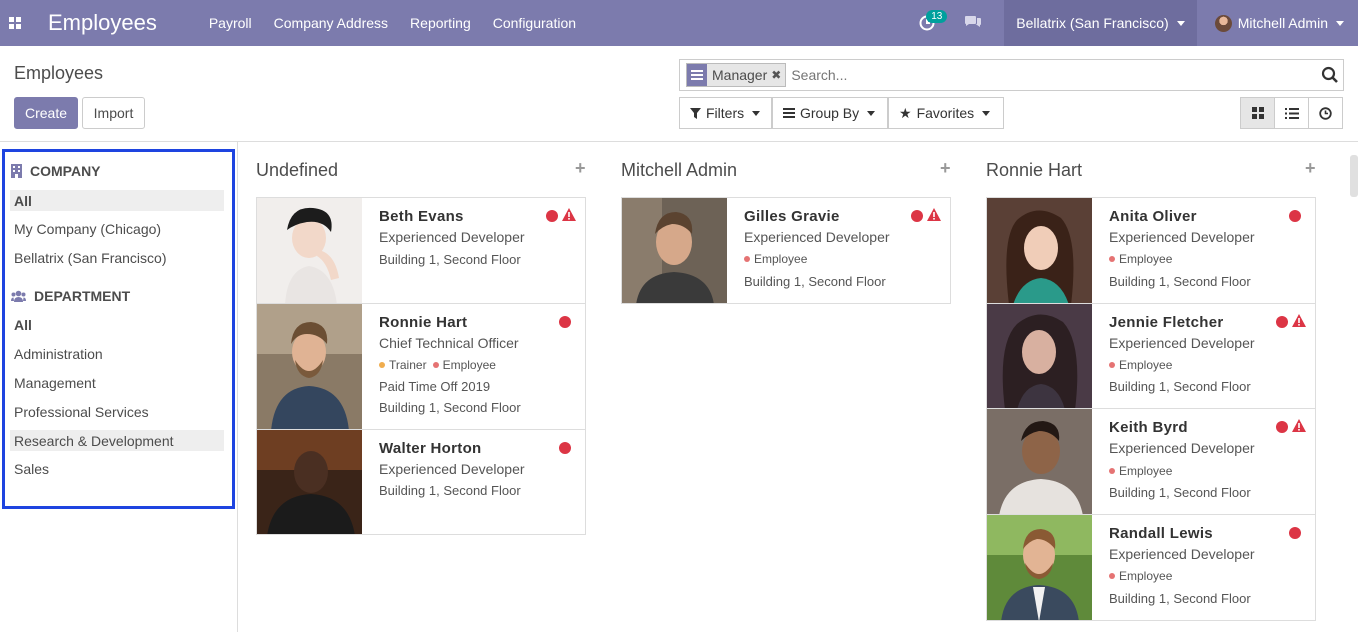  Describe the element at coordinates (946, 113) in the screenshot. I see `favorites-dropdown: ★ Favorites` at that location.